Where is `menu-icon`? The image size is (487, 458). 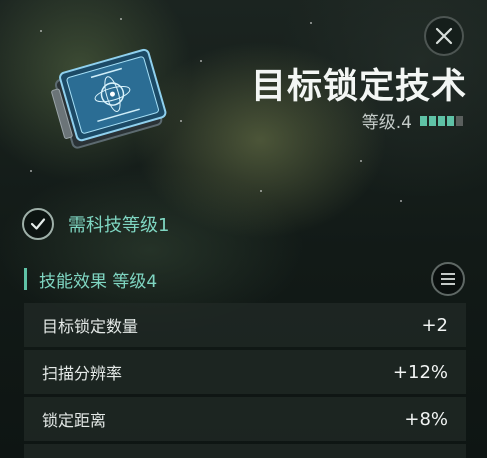
menu-icon is located at coordinates (448, 279).